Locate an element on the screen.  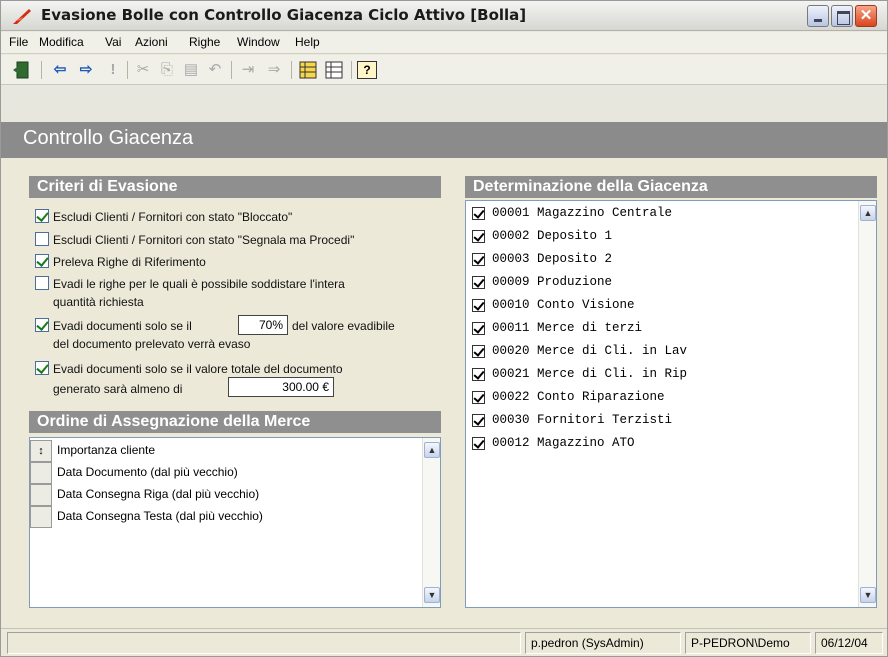
minimize-button is located at coordinates (818, 16).